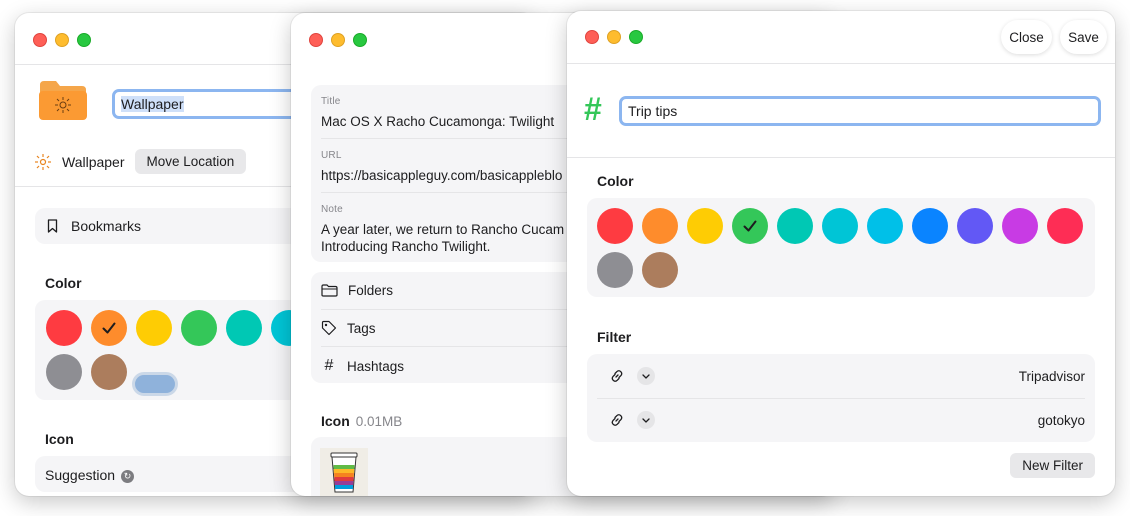 This screenshot has width=1130, height=516. Describe the element at coordinates (106, 226) in the screenshot. I see `bookmarks-label: Bookmarks` at that location.